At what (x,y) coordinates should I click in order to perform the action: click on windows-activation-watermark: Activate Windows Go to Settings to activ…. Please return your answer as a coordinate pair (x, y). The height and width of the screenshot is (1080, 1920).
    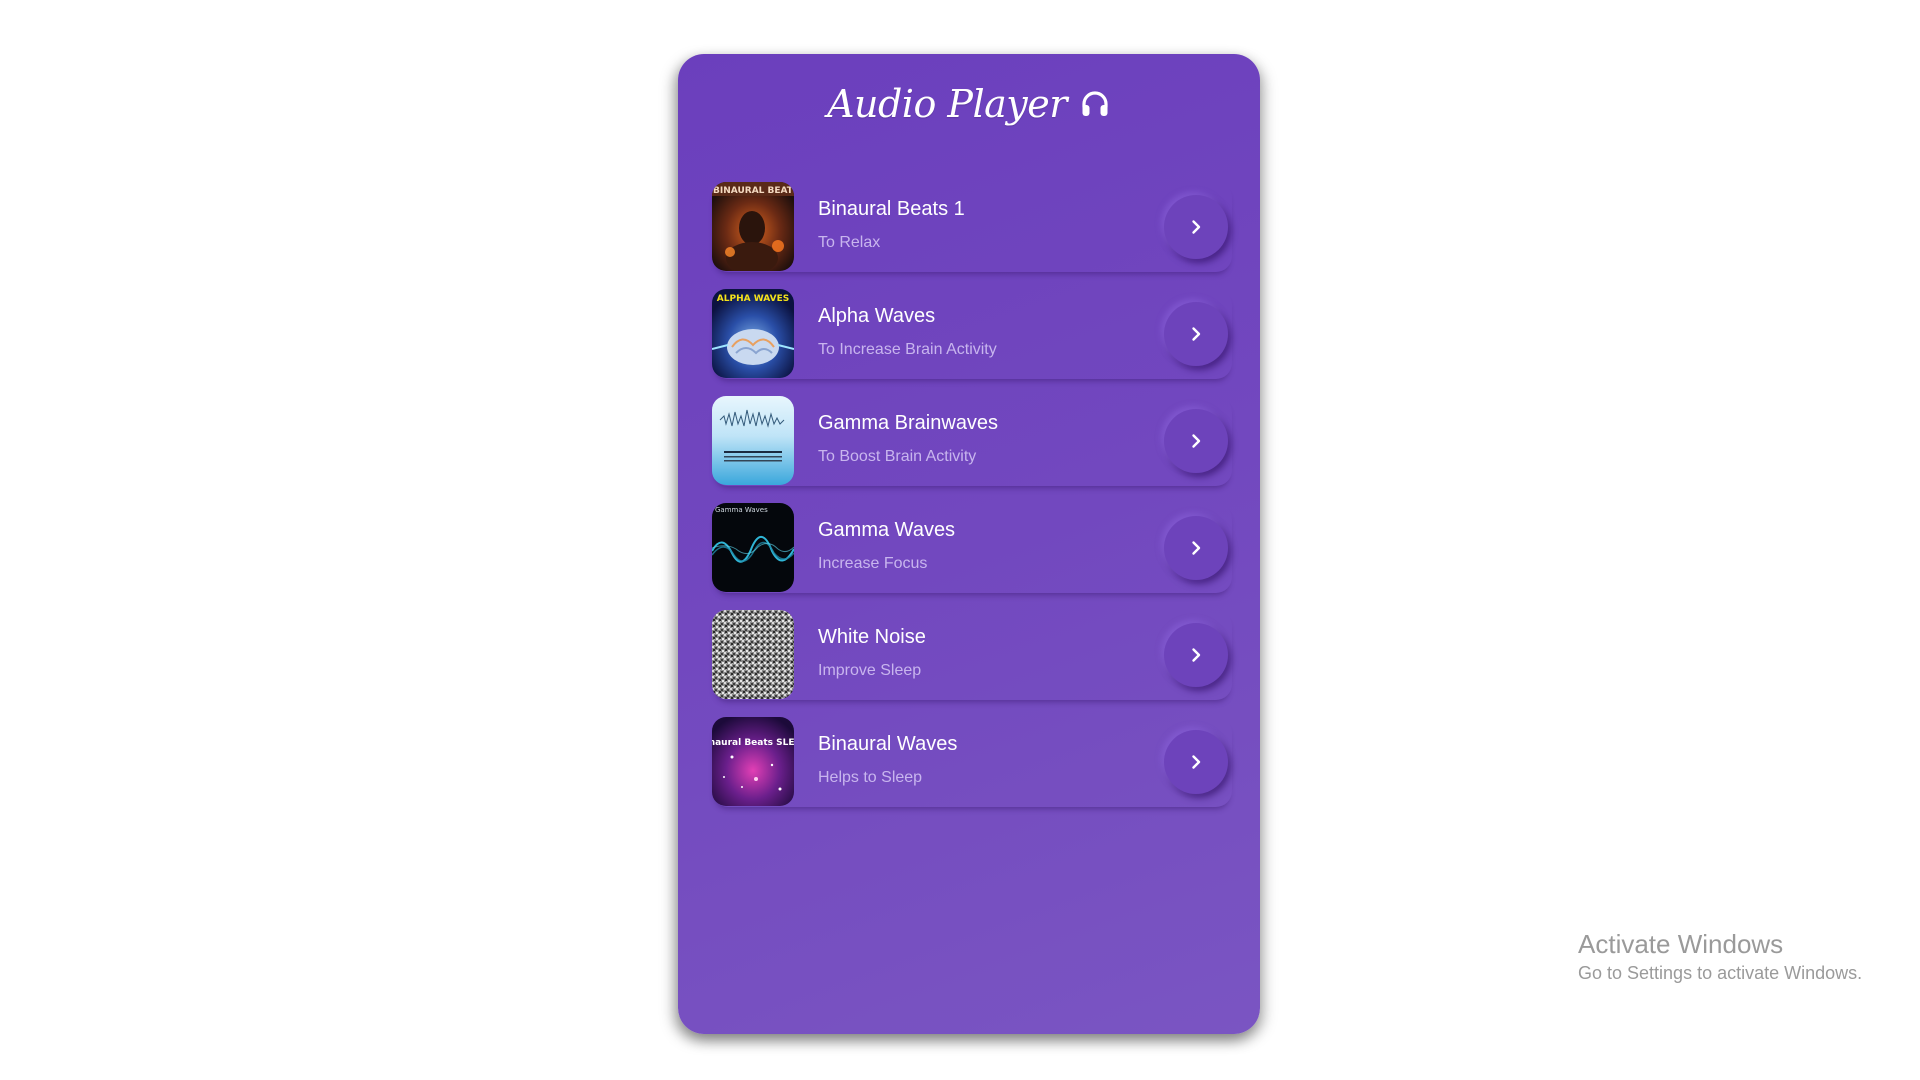
    Looking at the image, I should click on (1720, 957).